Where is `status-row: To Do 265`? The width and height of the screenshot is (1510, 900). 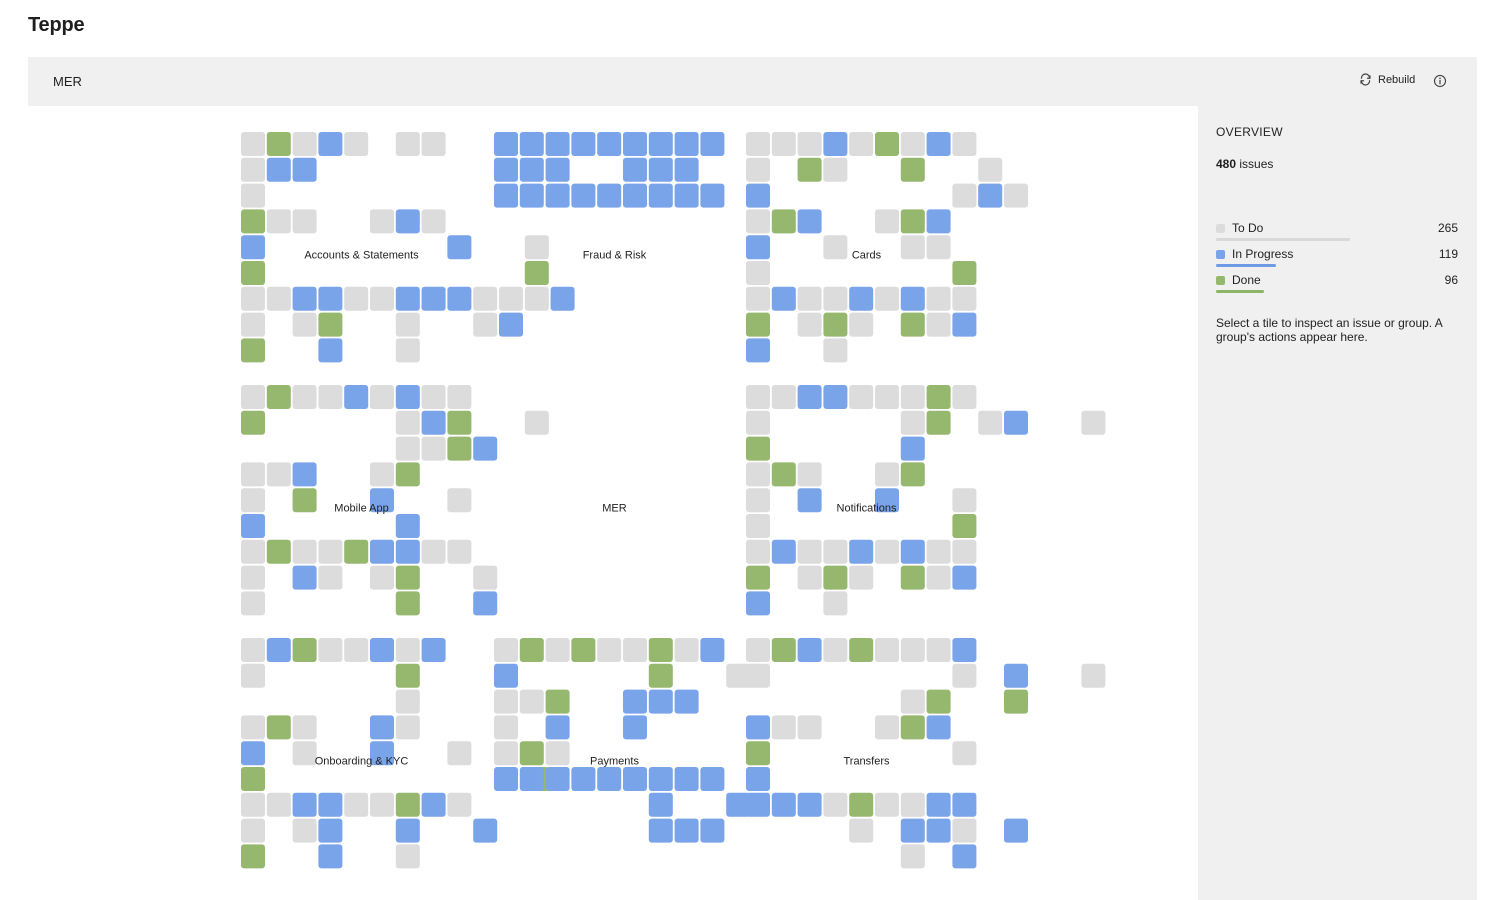
status-row: To Do 265 is located at coordinates (1337, 231).